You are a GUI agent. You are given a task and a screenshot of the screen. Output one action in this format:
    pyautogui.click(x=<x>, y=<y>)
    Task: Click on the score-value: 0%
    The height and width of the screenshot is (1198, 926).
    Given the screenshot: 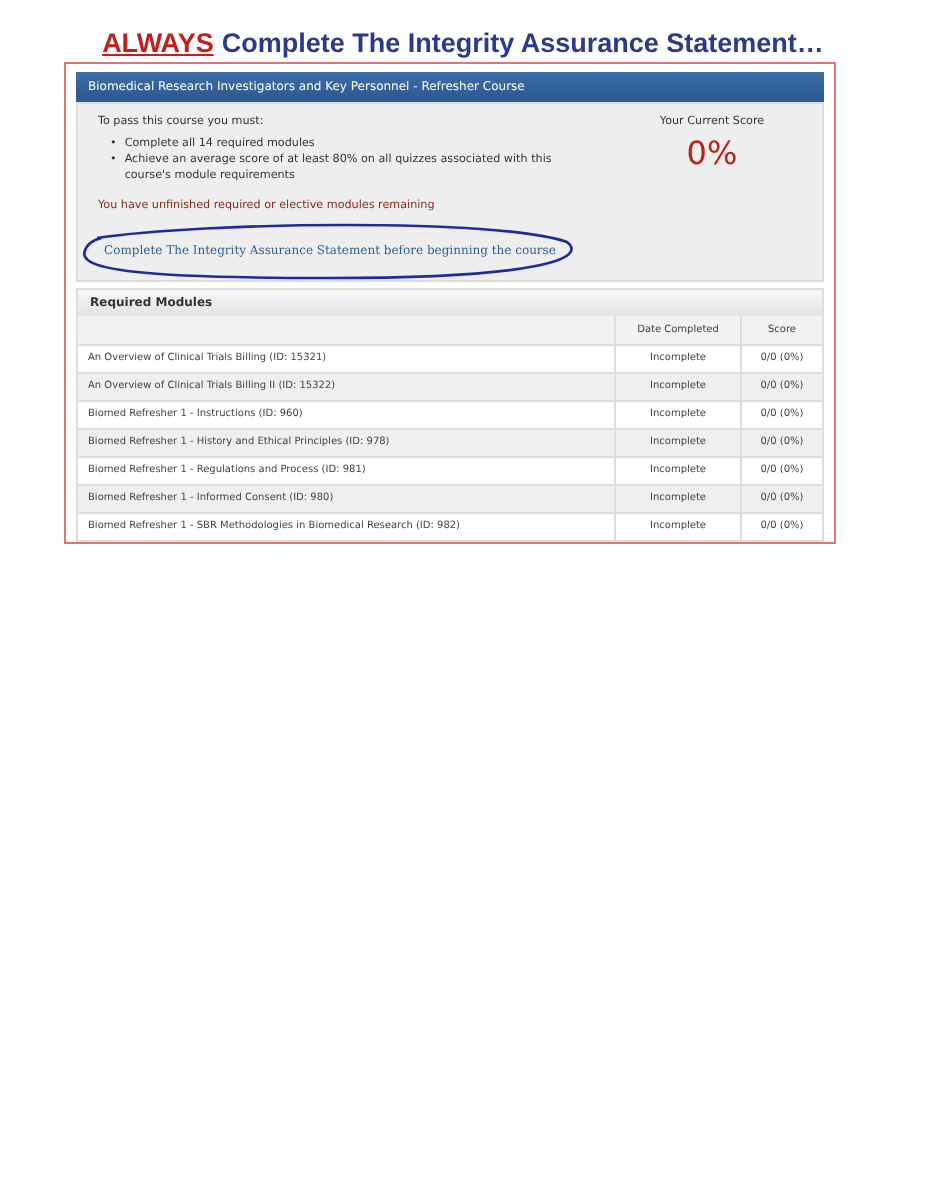 What is the action you would take?
    pyautogui.click(x=712, y=153)
    